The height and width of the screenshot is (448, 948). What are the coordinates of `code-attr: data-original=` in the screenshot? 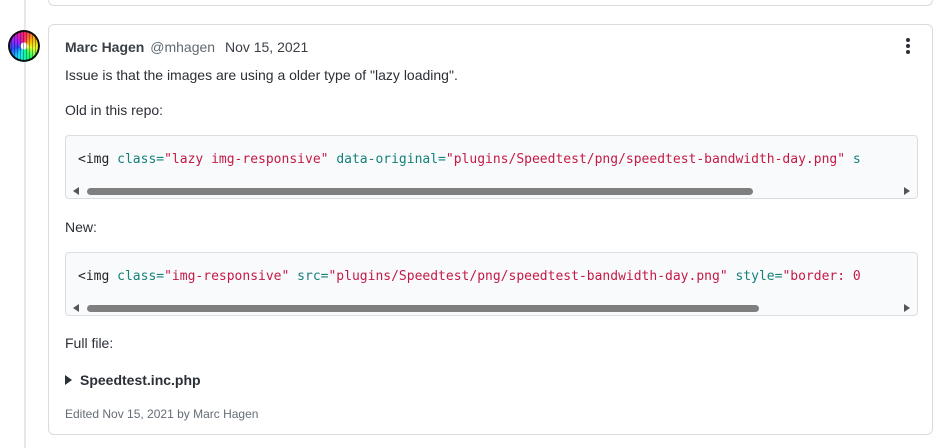 It's located at (391, 159).